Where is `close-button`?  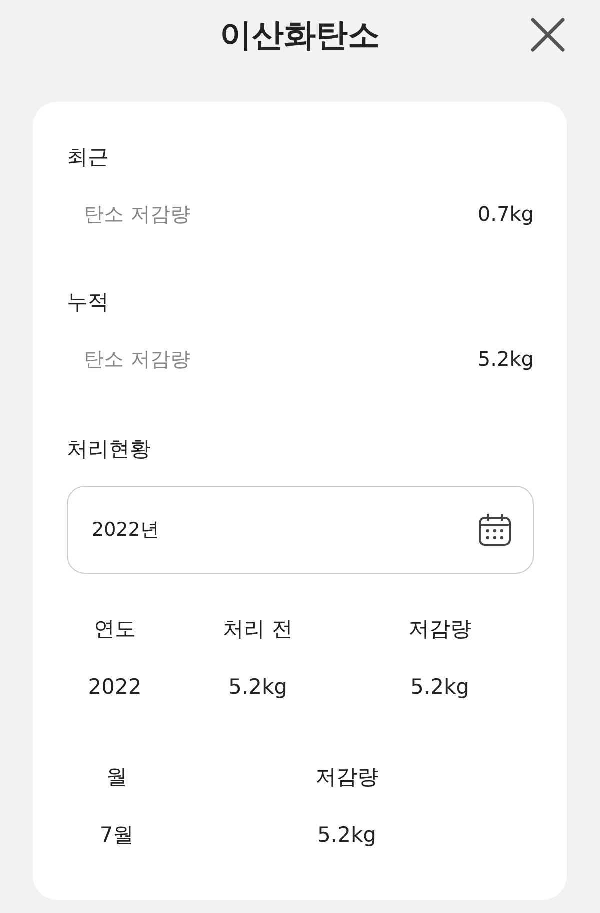 close-button is located at coordinates (548, 35).